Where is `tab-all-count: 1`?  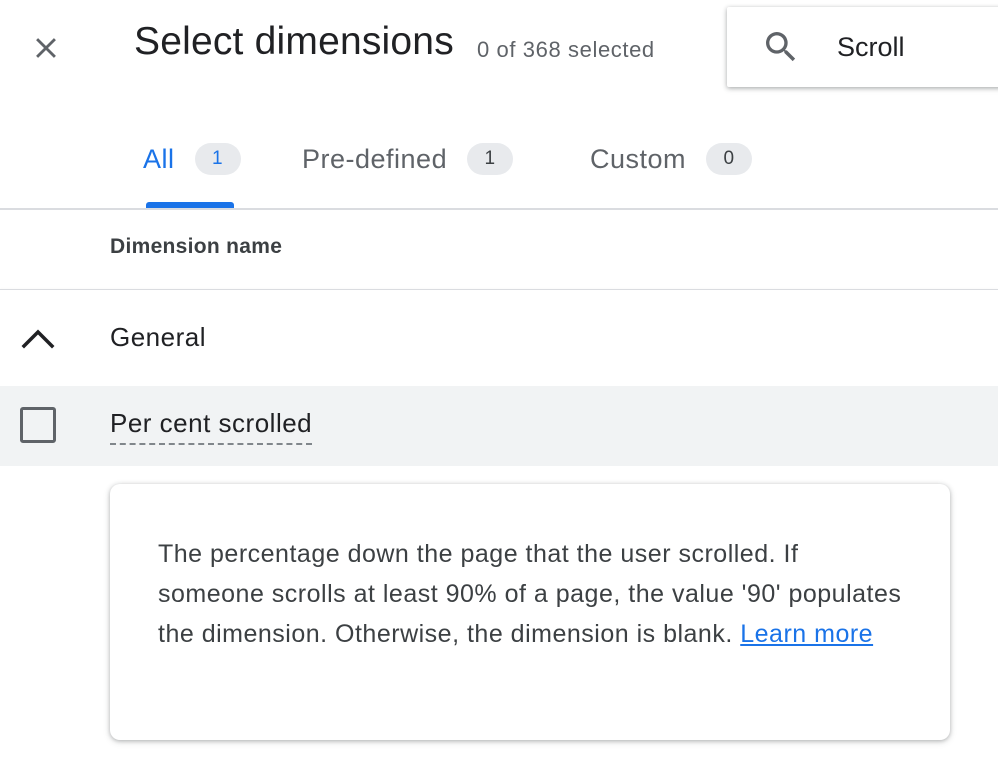
tab-all-count: 1 is located at coordinates (217, 159).